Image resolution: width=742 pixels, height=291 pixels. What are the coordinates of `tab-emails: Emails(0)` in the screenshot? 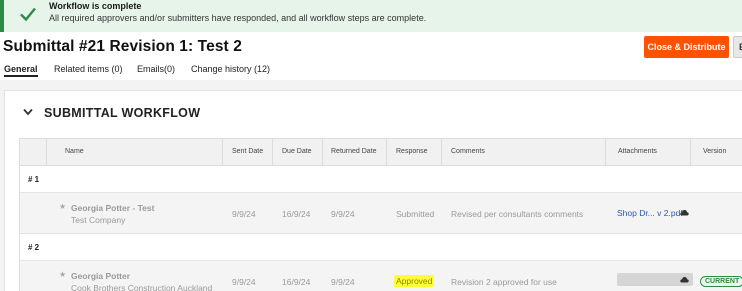 It's located at (156, 69).